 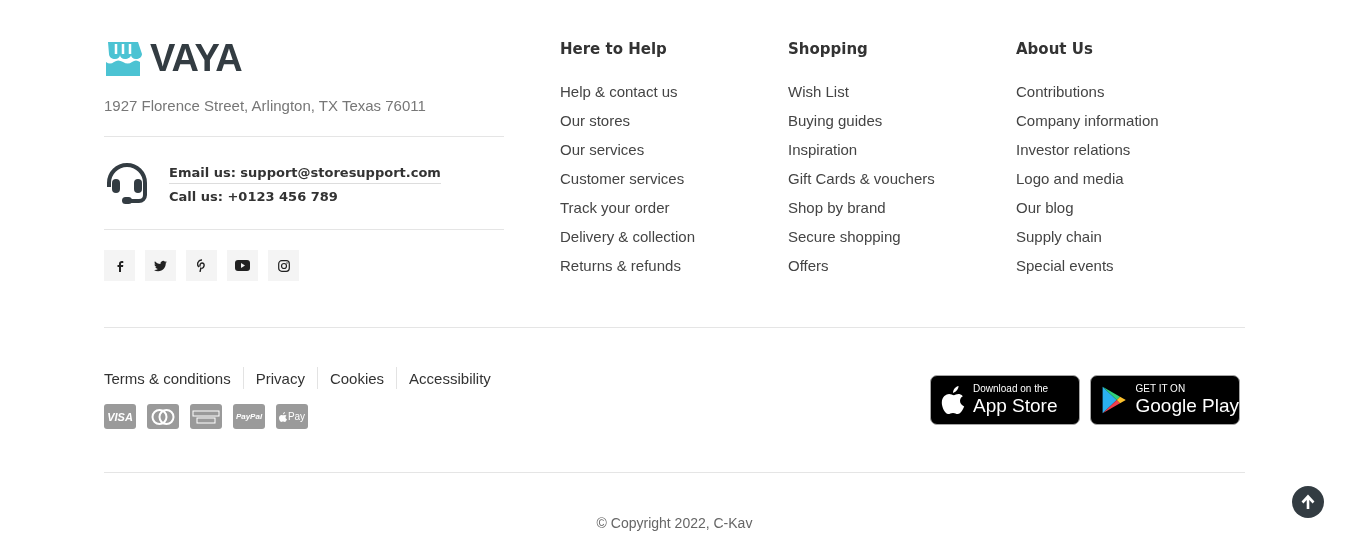 What do you see at coordinates (1130, 236) in the screenshot?
I see `footer-link: Supply chain` at bounding box center [1130, 236].